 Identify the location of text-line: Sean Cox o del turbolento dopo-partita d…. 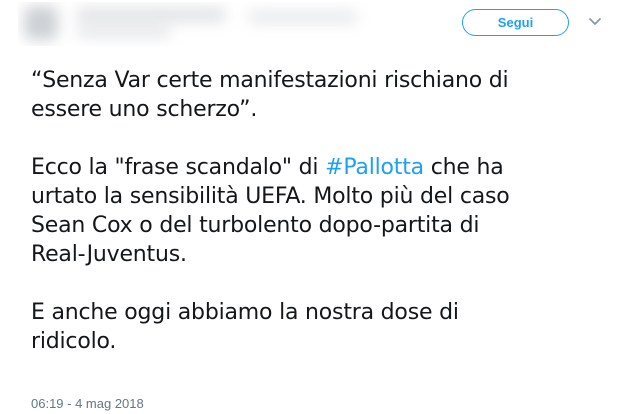
(255, 225).